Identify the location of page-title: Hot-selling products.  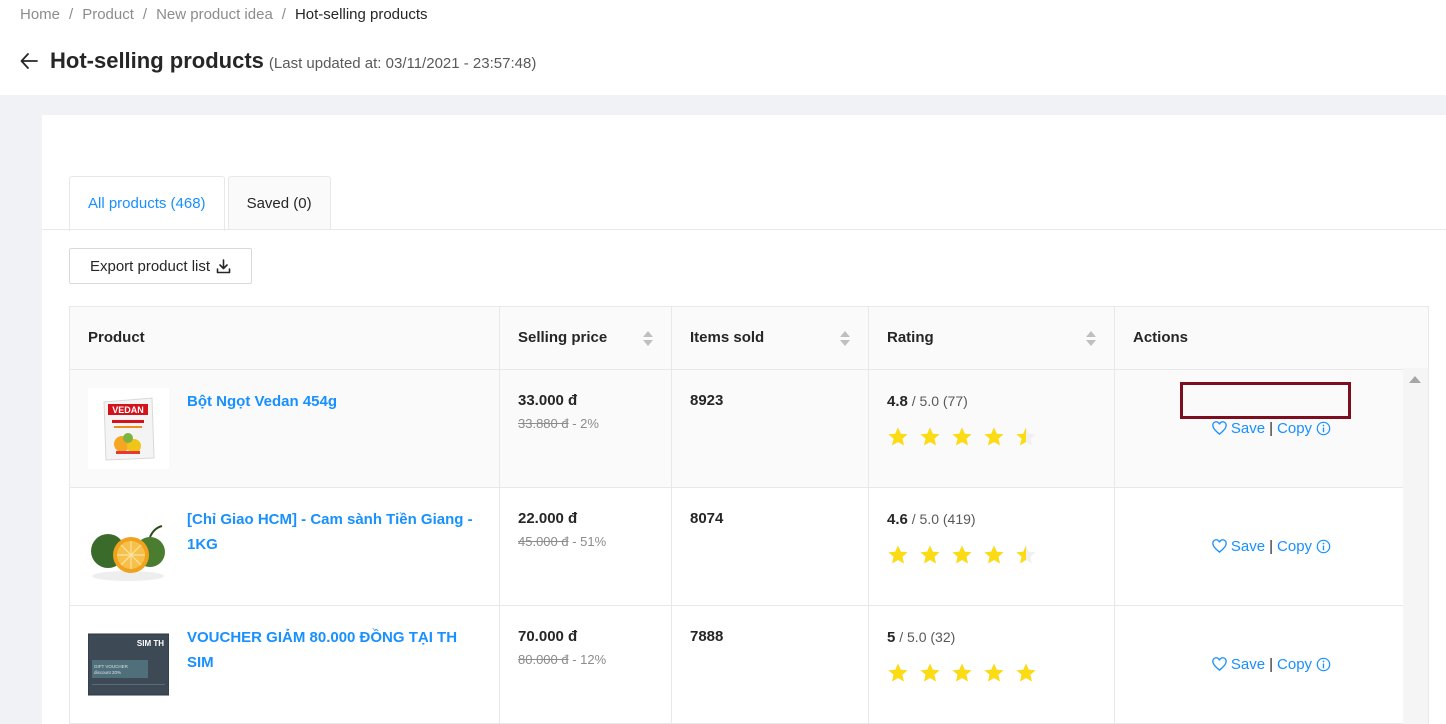
(157, 60).